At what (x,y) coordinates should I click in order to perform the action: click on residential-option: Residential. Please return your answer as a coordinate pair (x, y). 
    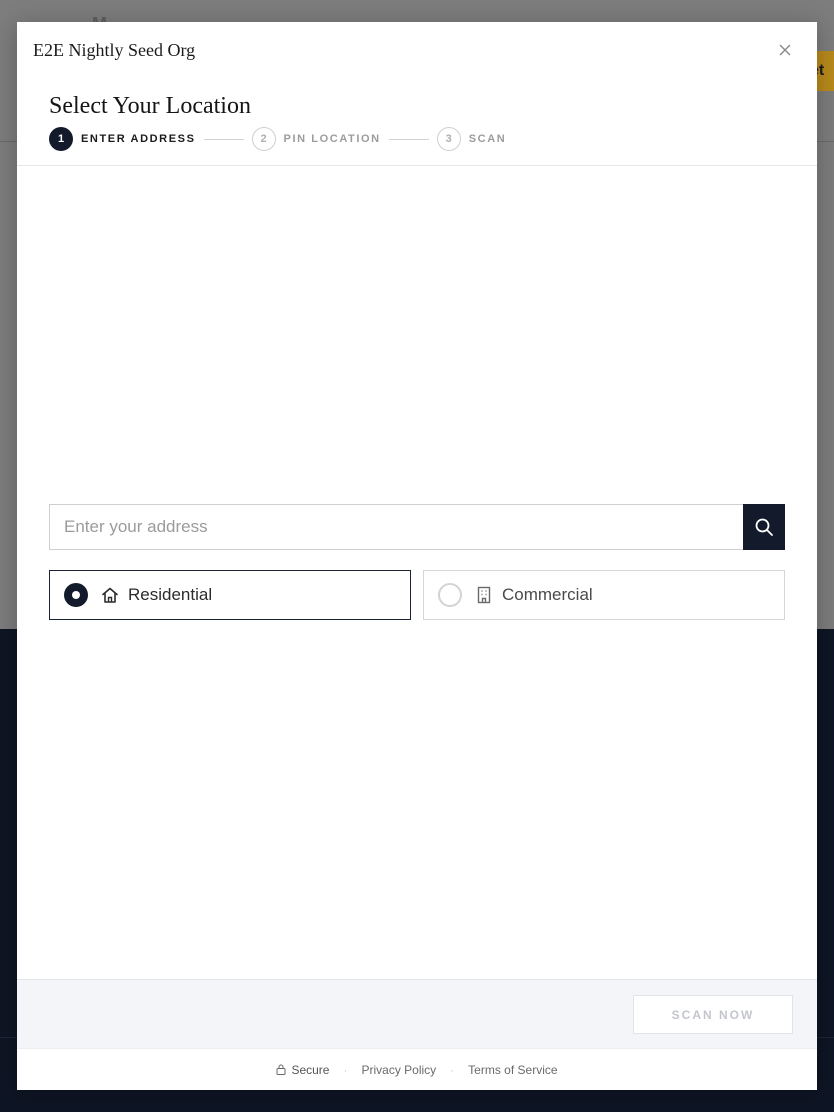
    Looking at the image, I should click on (230, 595).